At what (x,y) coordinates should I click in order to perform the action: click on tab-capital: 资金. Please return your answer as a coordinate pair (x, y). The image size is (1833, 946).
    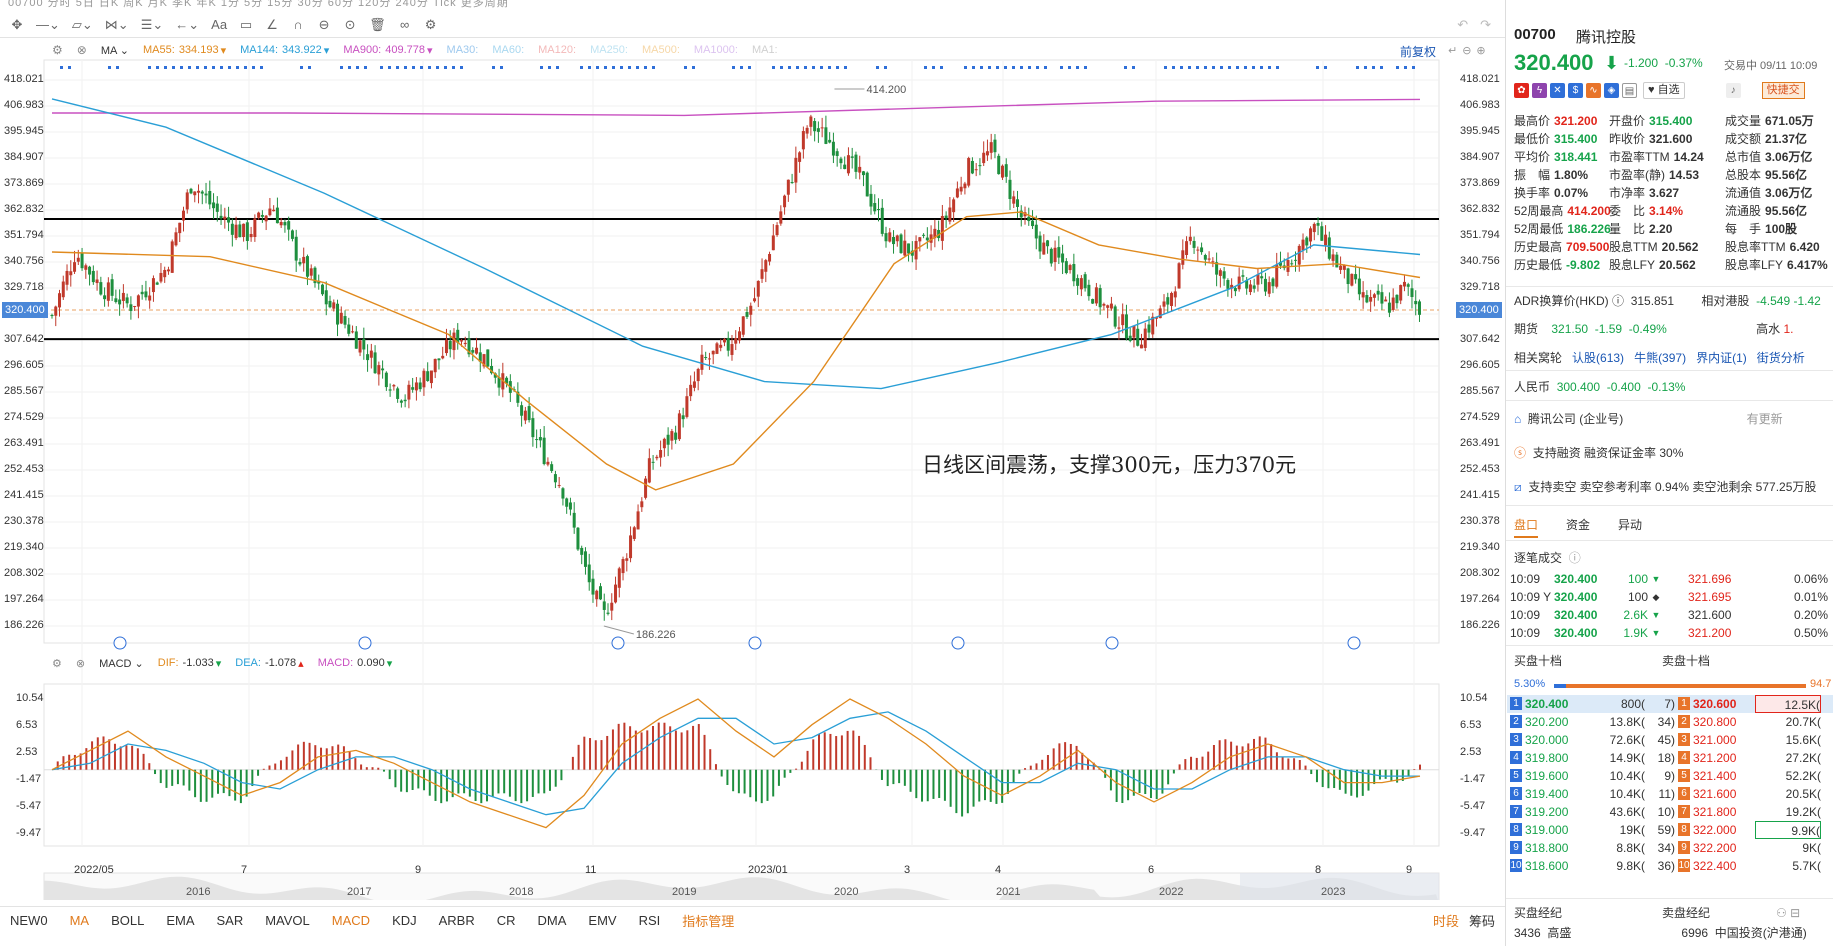
    Looking at the image, I should click on (1578, 527).